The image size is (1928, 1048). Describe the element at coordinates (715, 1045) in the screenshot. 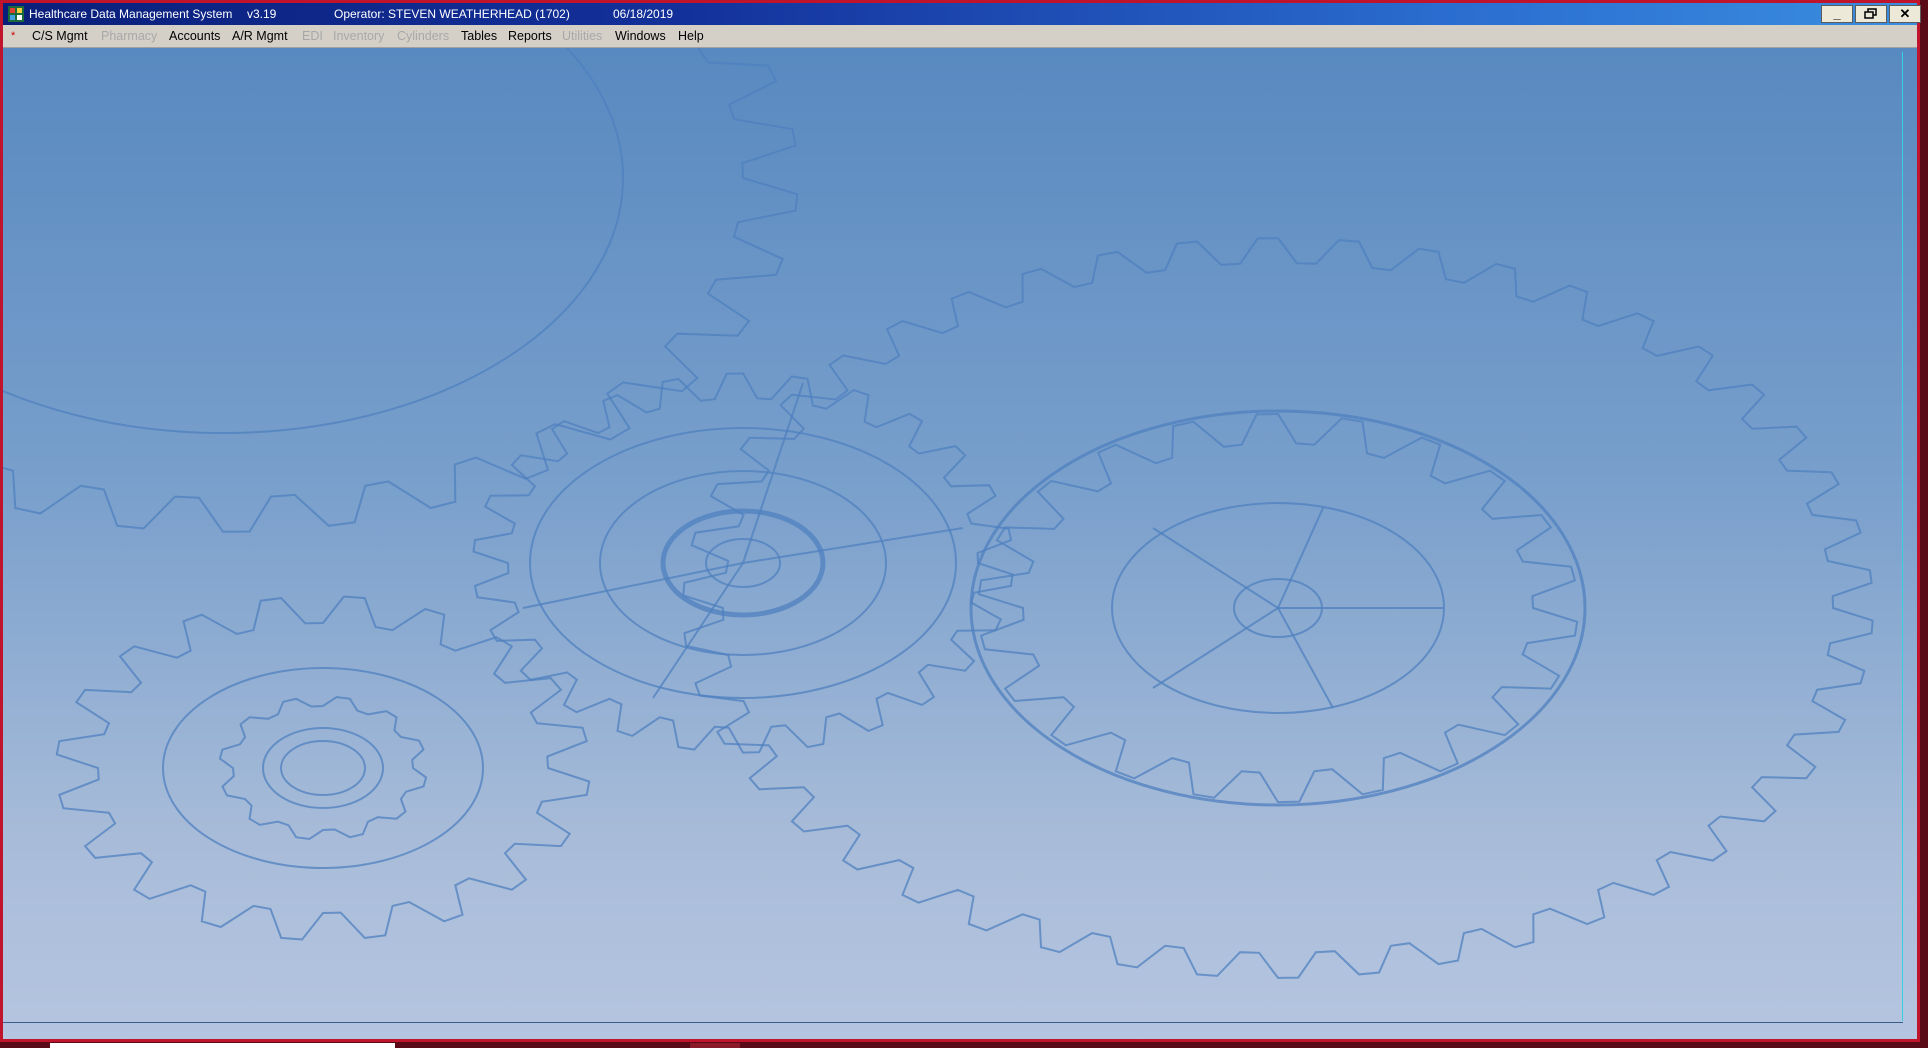

I see `taskbar-strip-accent` at that location.